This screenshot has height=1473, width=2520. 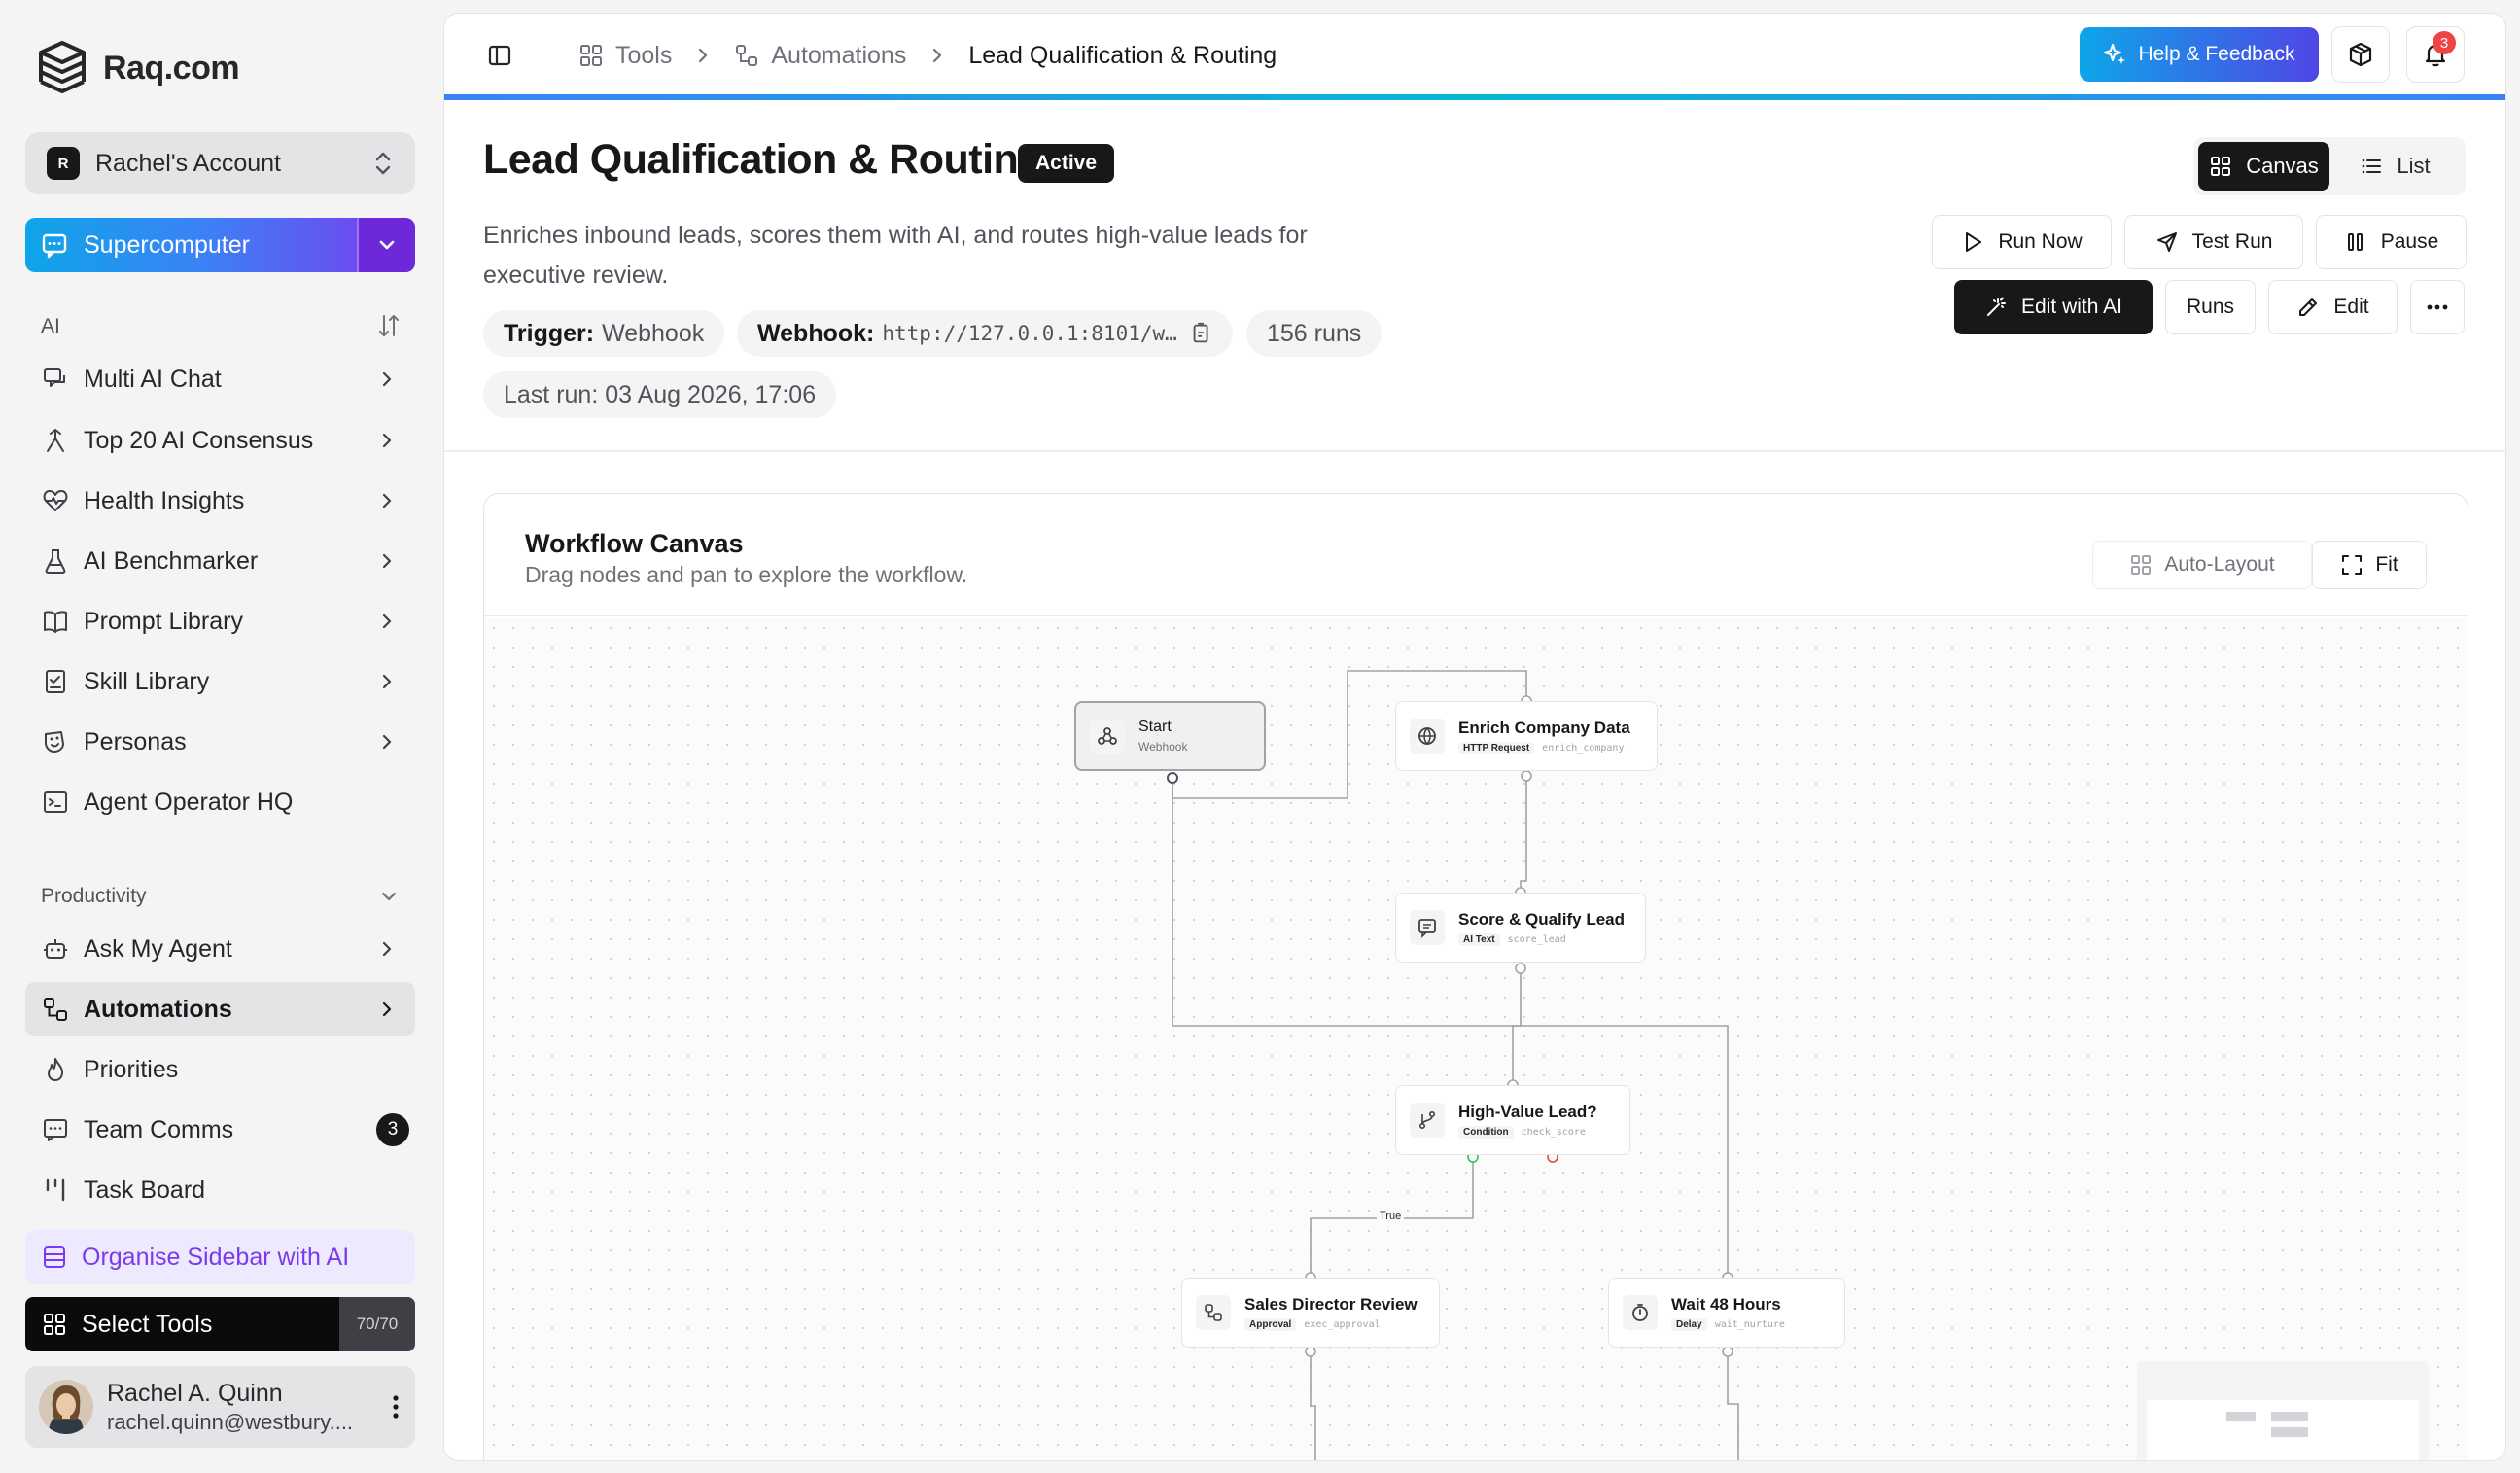 What do you see at coordinates (2369, 565) in the screenshot?
I see `fit-button: Fit` at bounding box center [2369, 565].